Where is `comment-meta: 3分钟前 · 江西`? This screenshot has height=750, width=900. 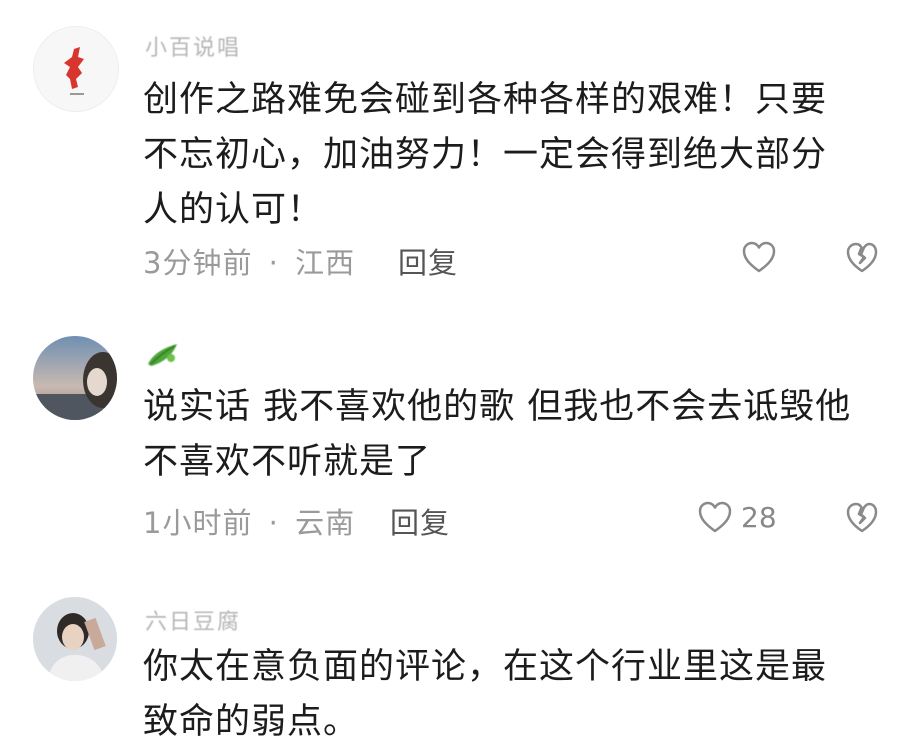 comment-meta: 3分钟前 · 江西 is located at coordinates (249, 261).